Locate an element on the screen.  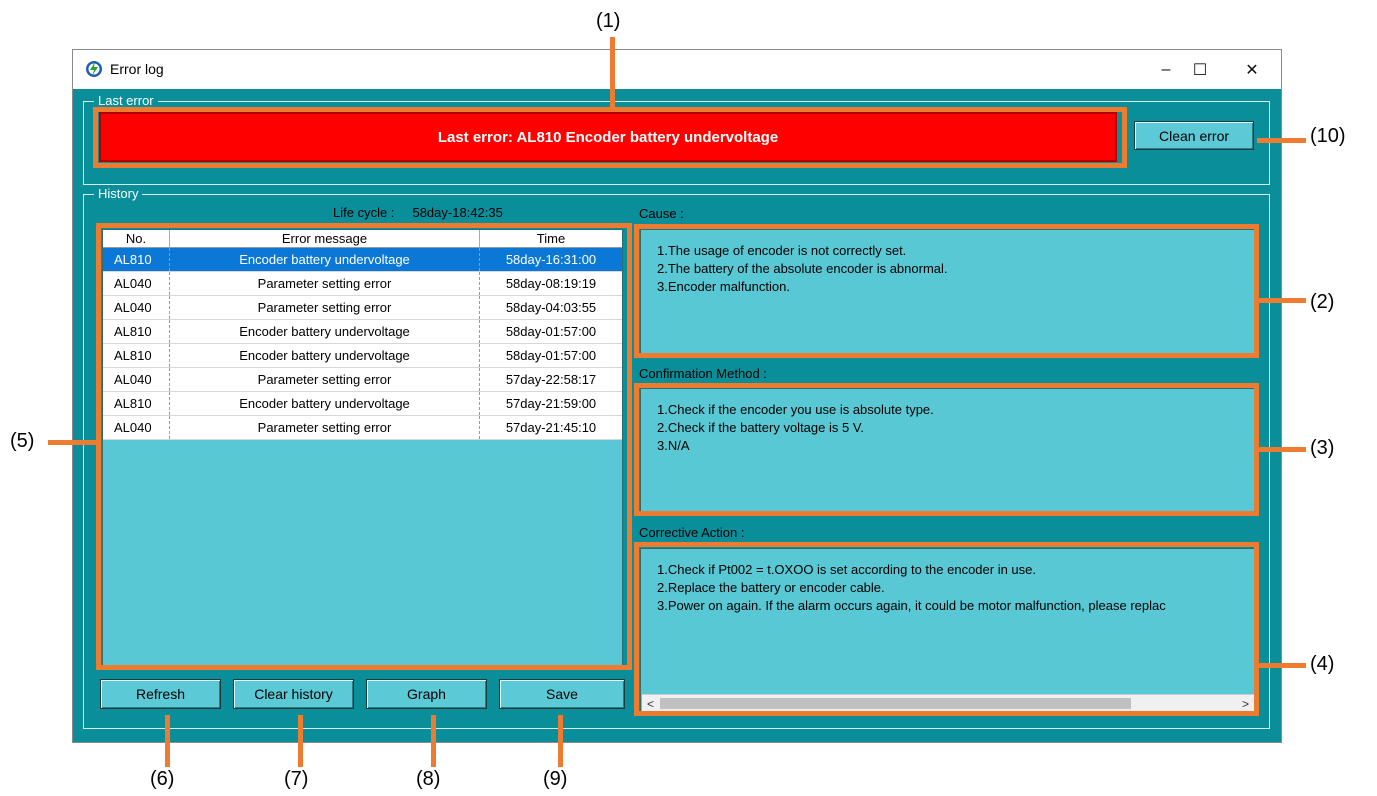
column-header-error-message: Error message is located at coordinates (325, 238).